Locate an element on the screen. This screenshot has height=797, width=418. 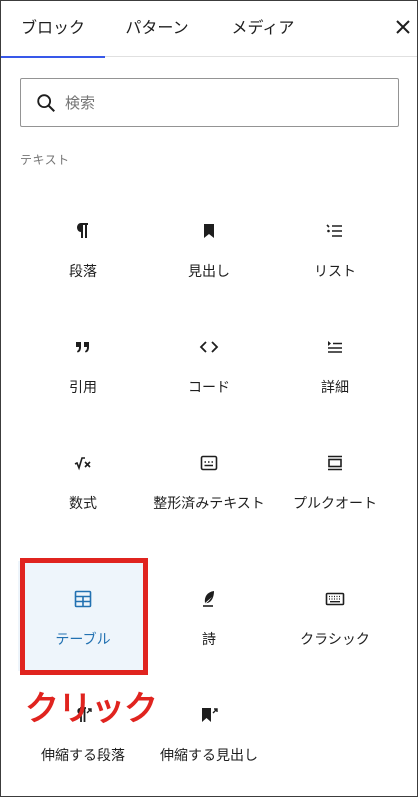
list-icon is located at coordinates (335, 231).